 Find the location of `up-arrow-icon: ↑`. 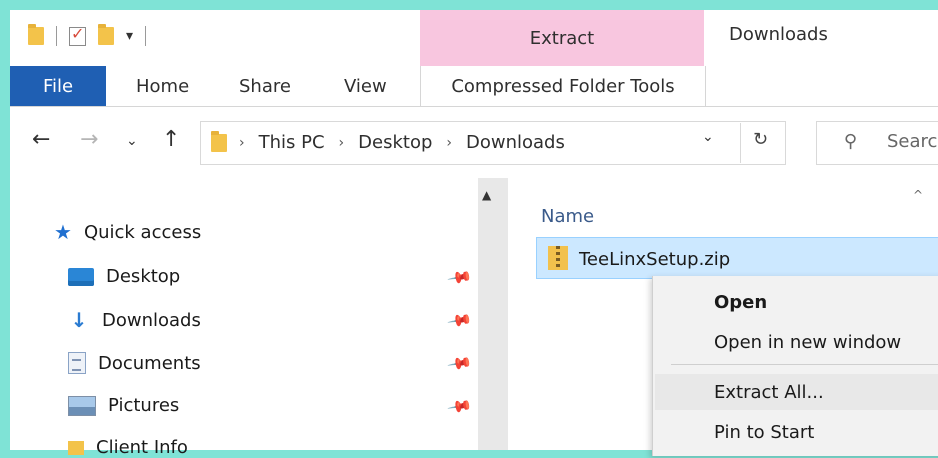

up-arrow-icon: ↑ is located at coordinates (171, 139).